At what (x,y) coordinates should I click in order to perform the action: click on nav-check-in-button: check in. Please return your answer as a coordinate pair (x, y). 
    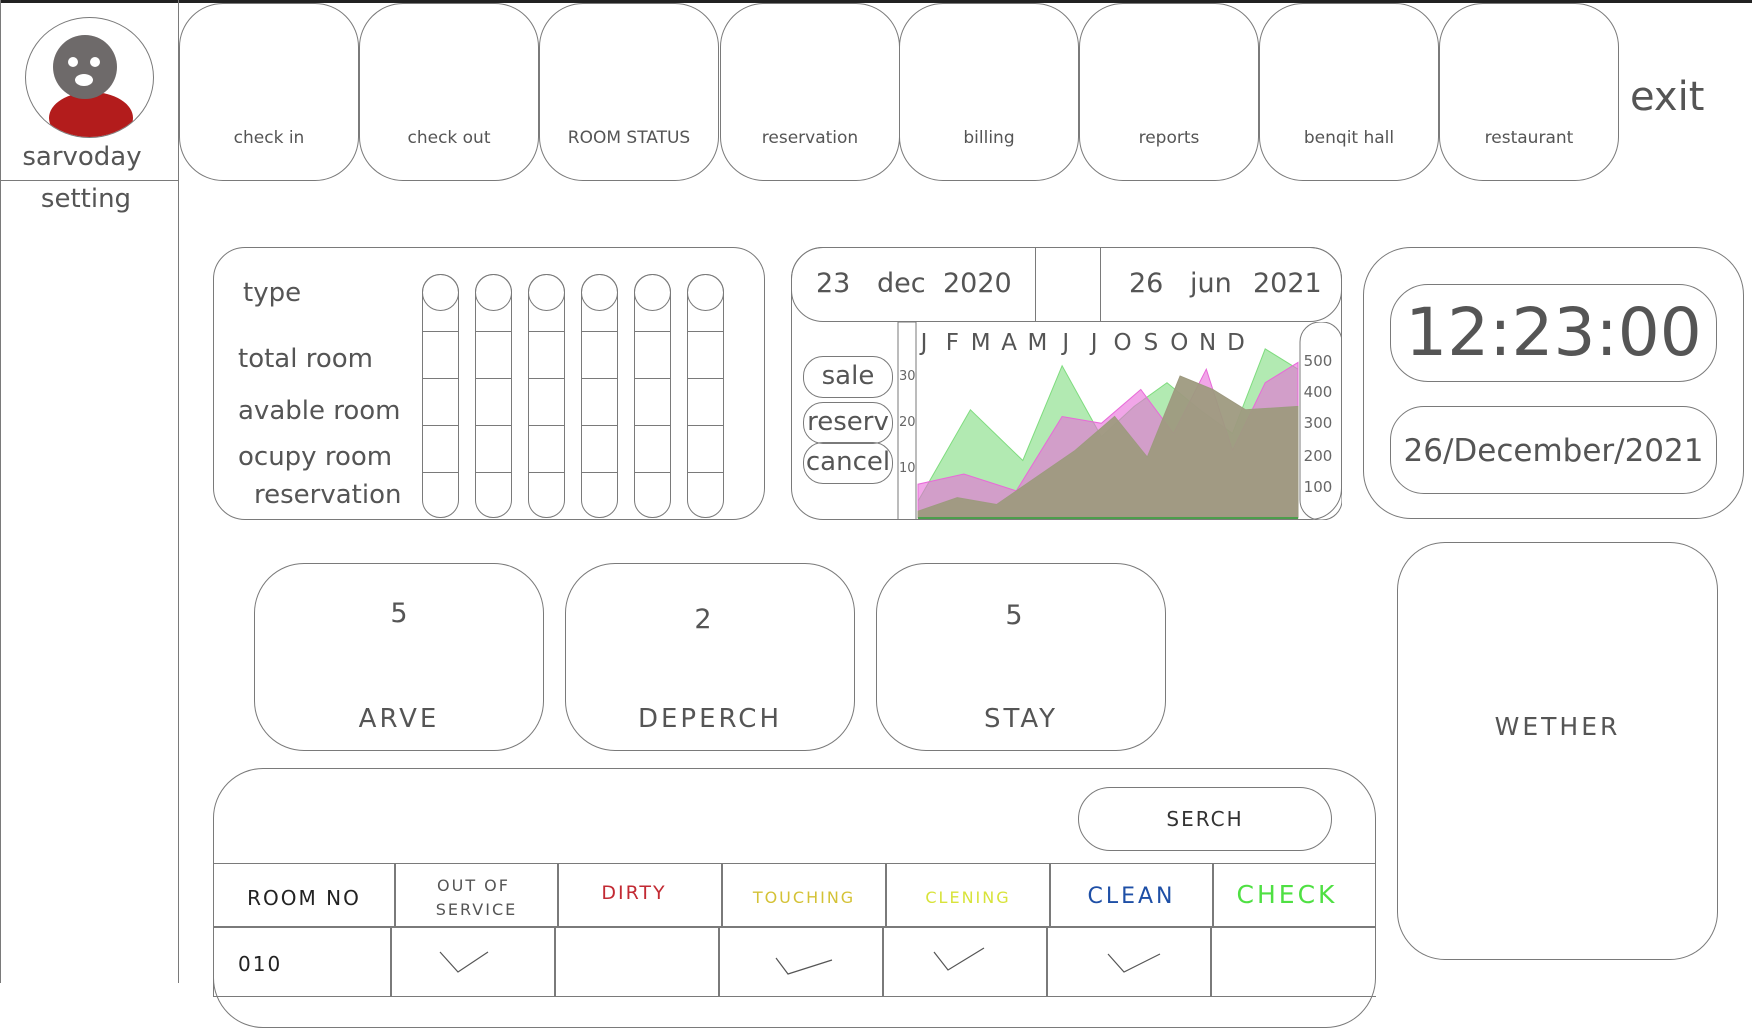
    Looking at the image, I should click on (269, 92).